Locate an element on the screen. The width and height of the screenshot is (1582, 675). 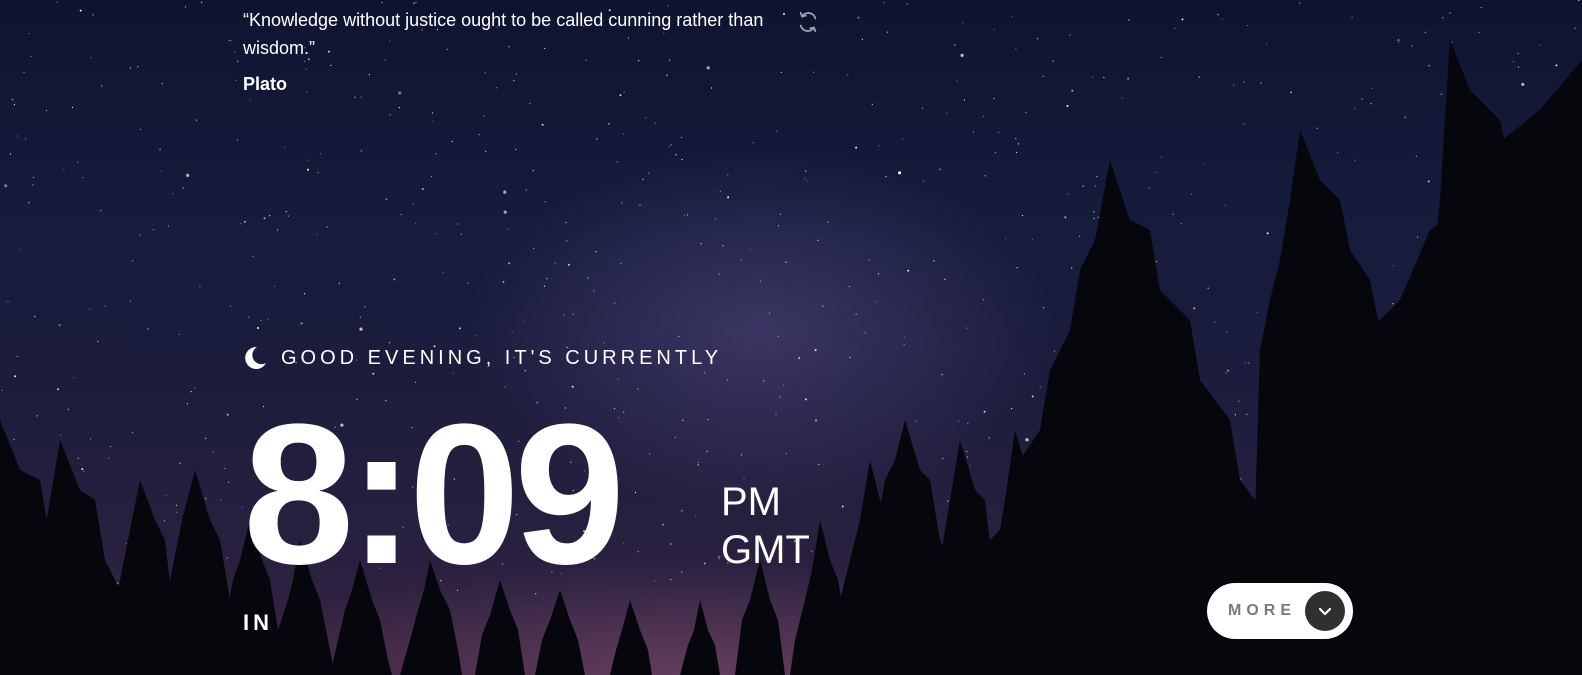
quote-author: Plato is located at coordinates (265, 84).